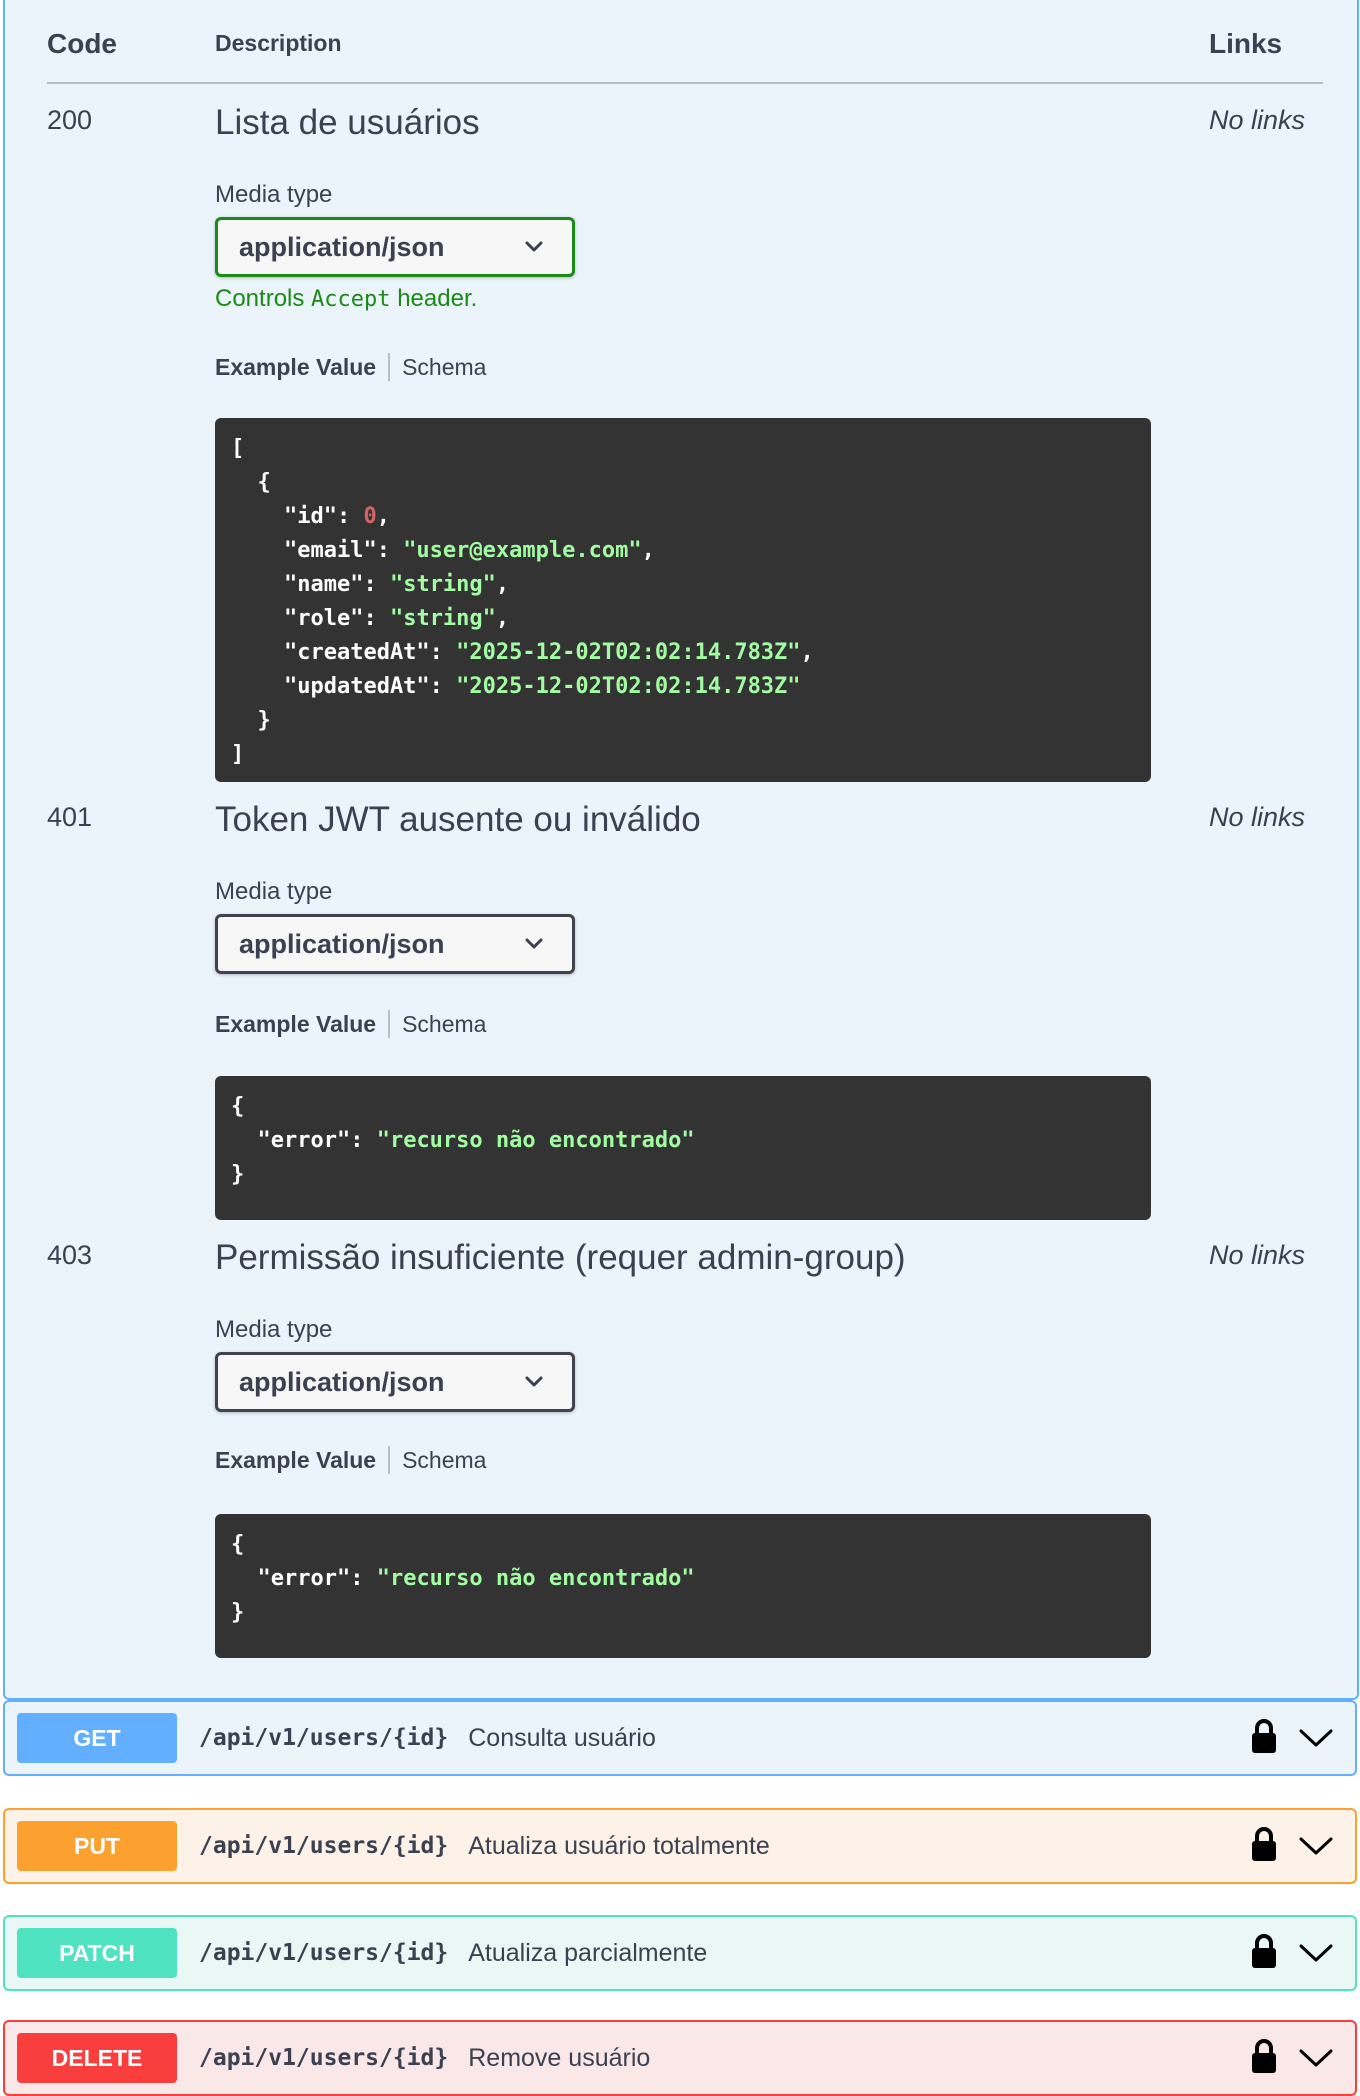 This screenshot has height=2096, width=1360. Describe the element at coordinates (82, 43) in the screenshot. I see `column-header-code: Code` at that location.